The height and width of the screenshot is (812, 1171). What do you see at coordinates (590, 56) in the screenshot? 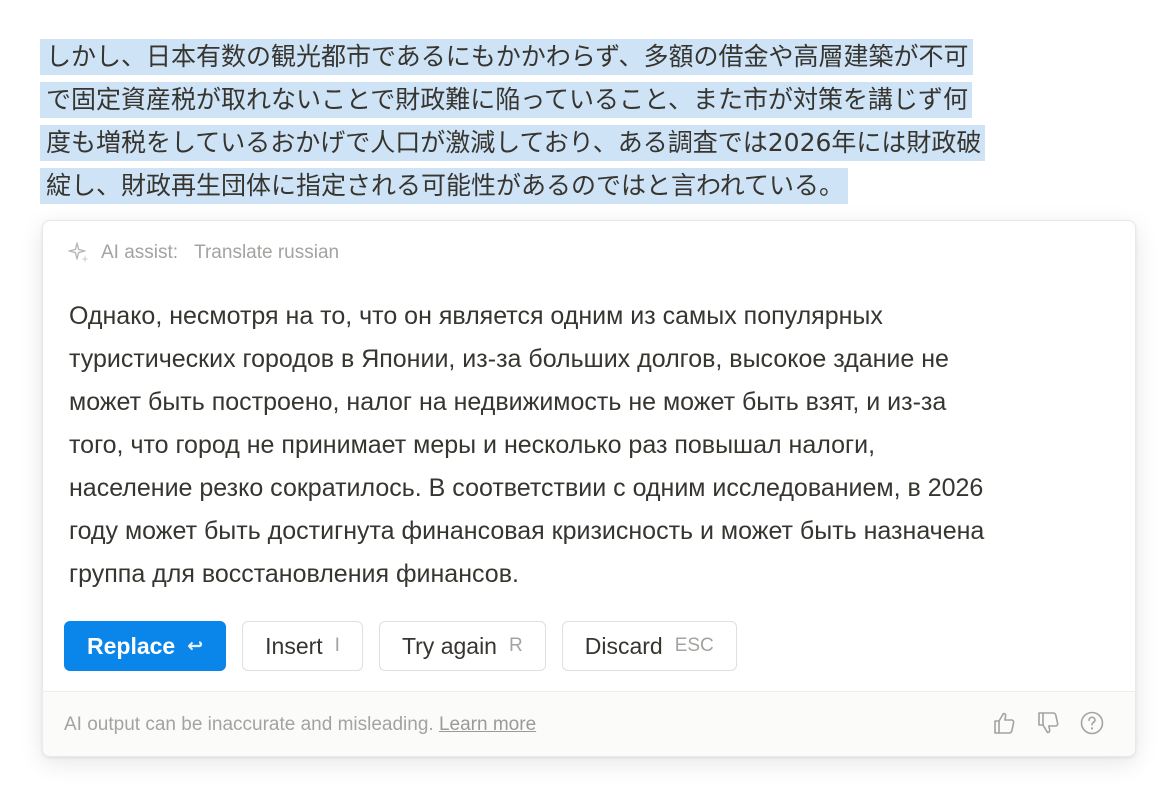
I see `source-line: しかし、日本有数の観光都市であるにもかかわらず、多額の借金や高層建築が不可` at bounding box center [590, 56].